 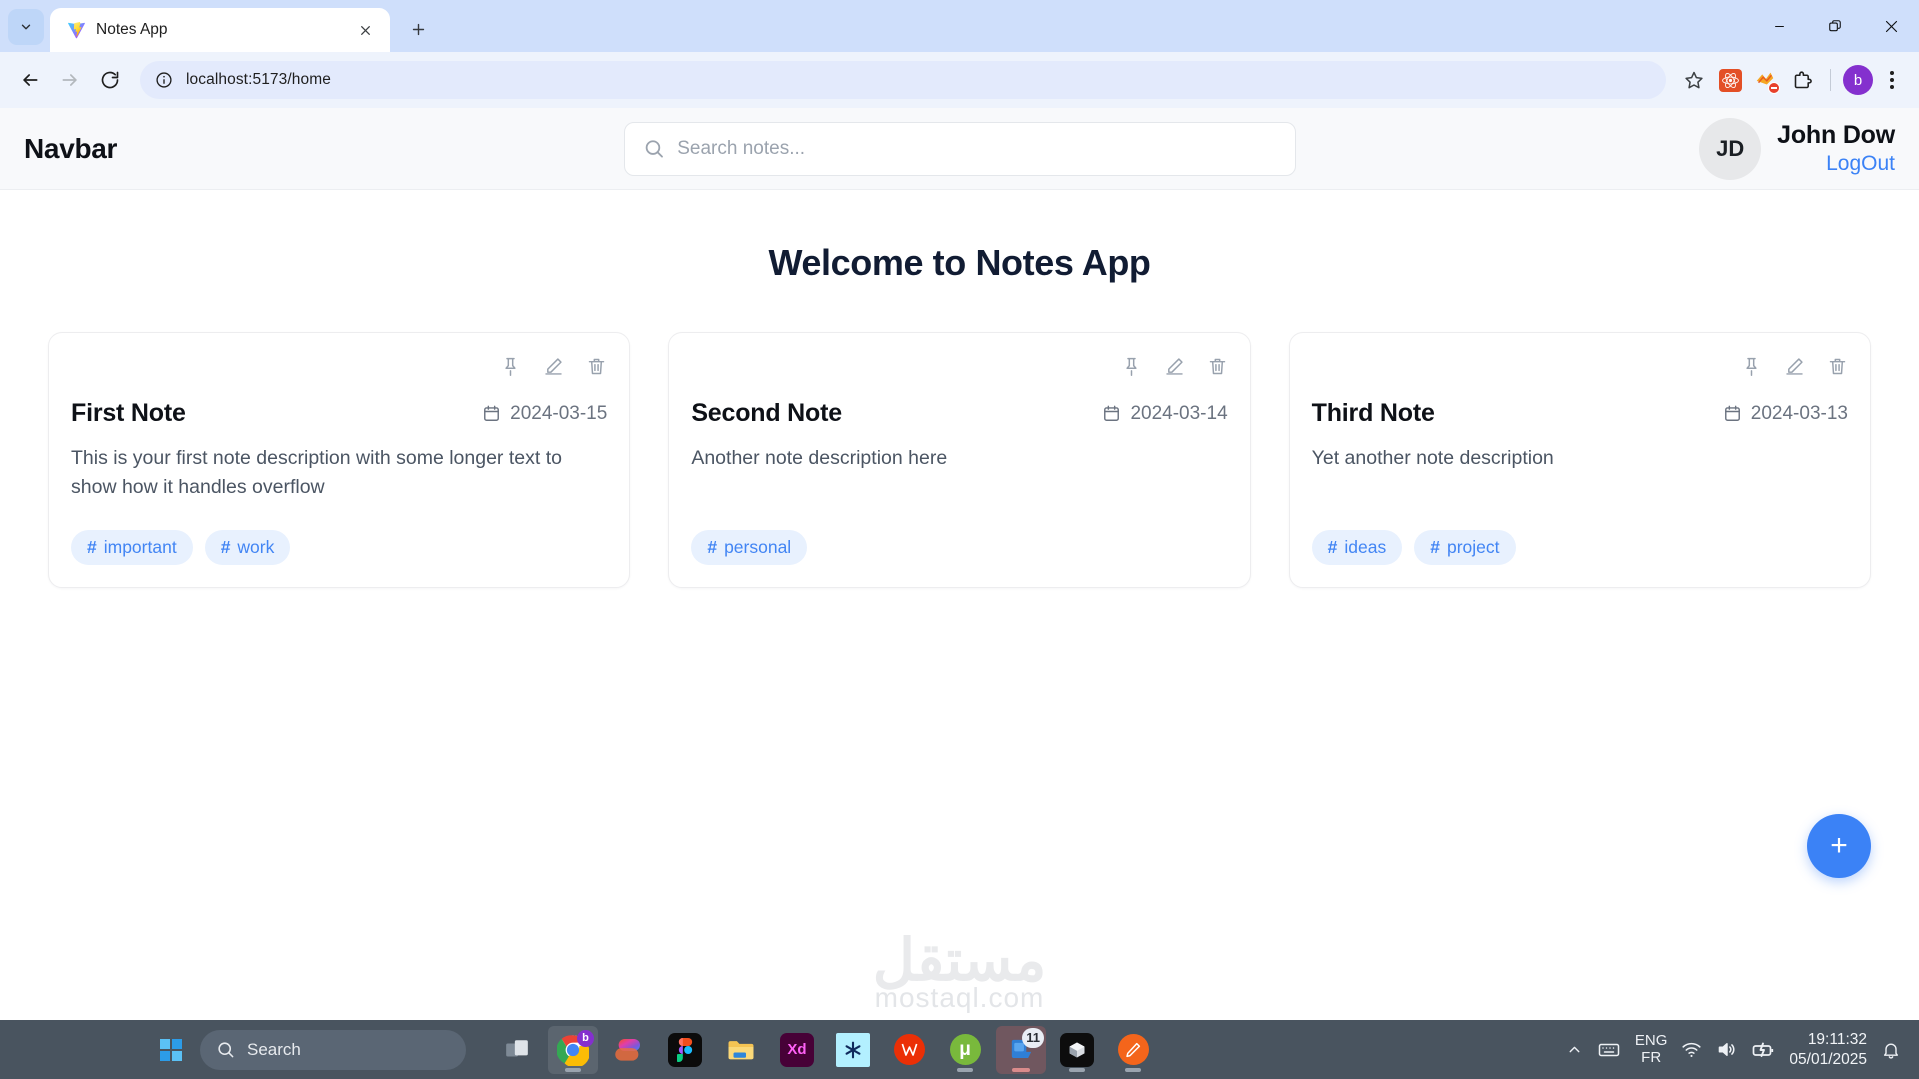 I want to click on browser-profile-avatar: b, so click(x=1858, y=80).